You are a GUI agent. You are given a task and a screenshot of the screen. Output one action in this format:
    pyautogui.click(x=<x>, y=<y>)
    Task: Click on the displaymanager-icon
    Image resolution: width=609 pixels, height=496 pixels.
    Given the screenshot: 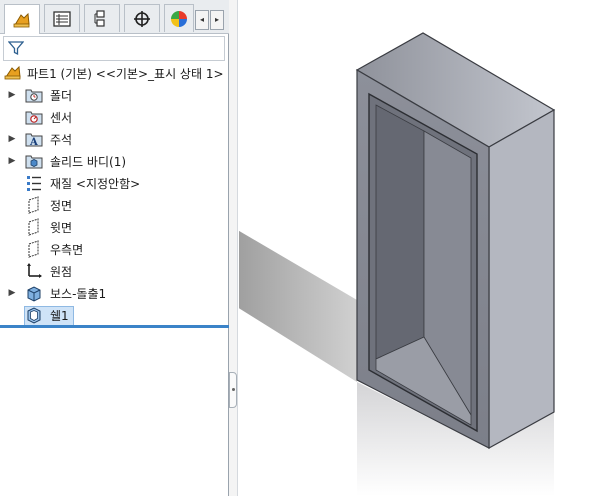 What is the action you would take?
    pyautogui.click(x=179, y=19)
    